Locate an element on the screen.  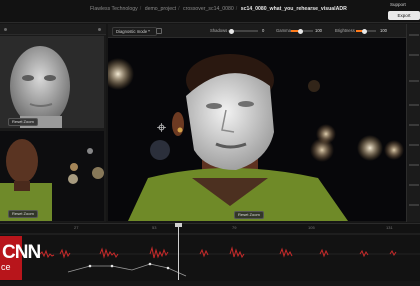
logo-text-primary: CNN is located at coordinates (21, 252).